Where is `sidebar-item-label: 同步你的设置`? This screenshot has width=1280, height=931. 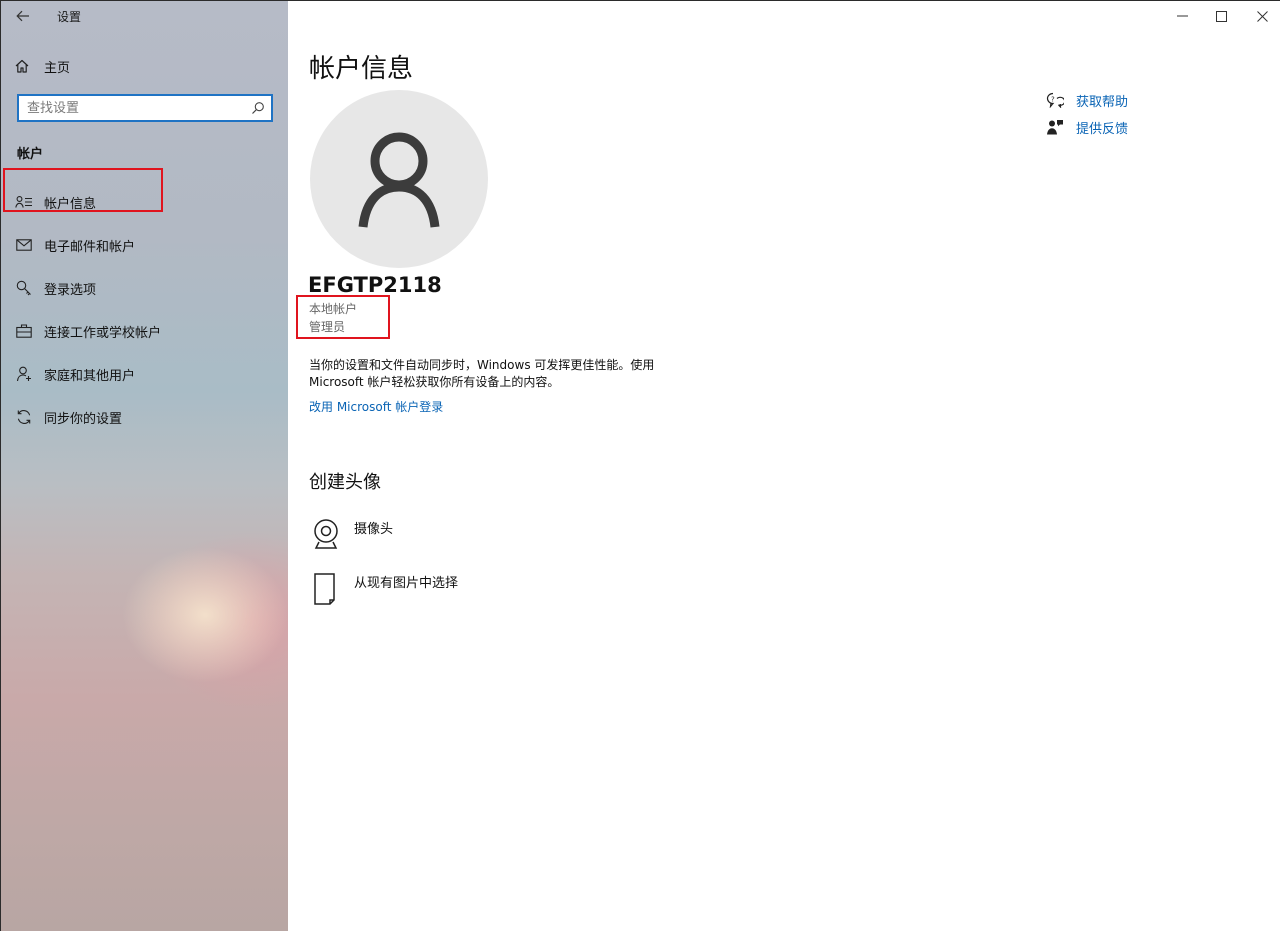 sidebar-item-label: 同步你的设置 is located at coordinates (83, 419).